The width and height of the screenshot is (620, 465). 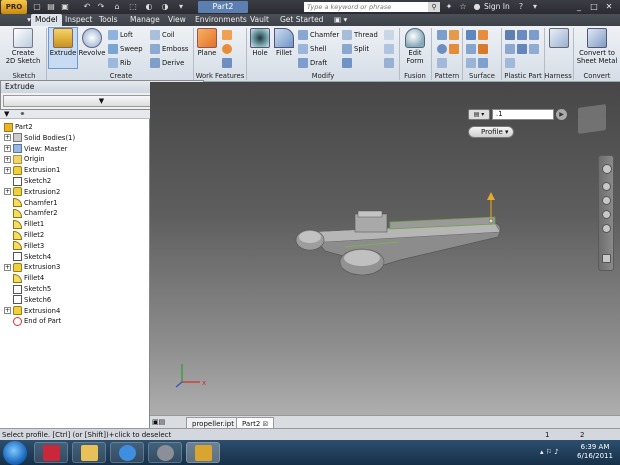 I want to click on hole-button: Hole, so click(x=260, y=42).